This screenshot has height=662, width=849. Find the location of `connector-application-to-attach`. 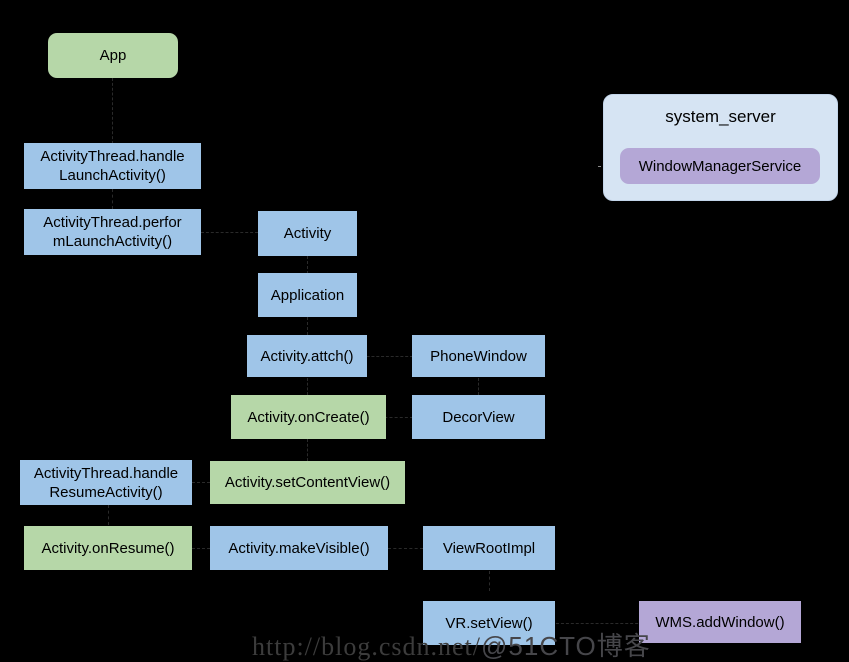

connector-application-to-attach is located at coordinates (307, 326).